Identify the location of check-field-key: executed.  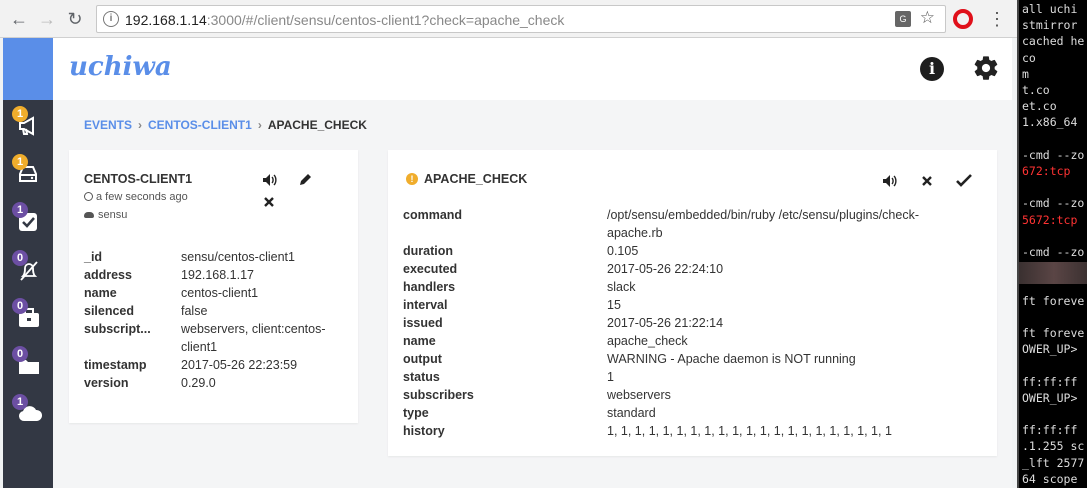
(430, 269).